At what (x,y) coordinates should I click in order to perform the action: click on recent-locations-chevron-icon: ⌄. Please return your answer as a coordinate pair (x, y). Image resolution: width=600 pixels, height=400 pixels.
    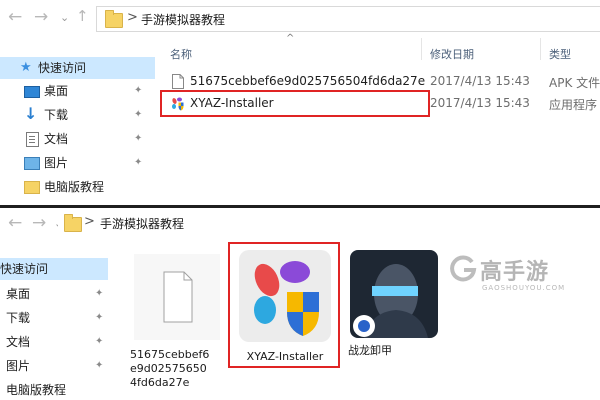
    Looking at the image, I should click on (64, 17).